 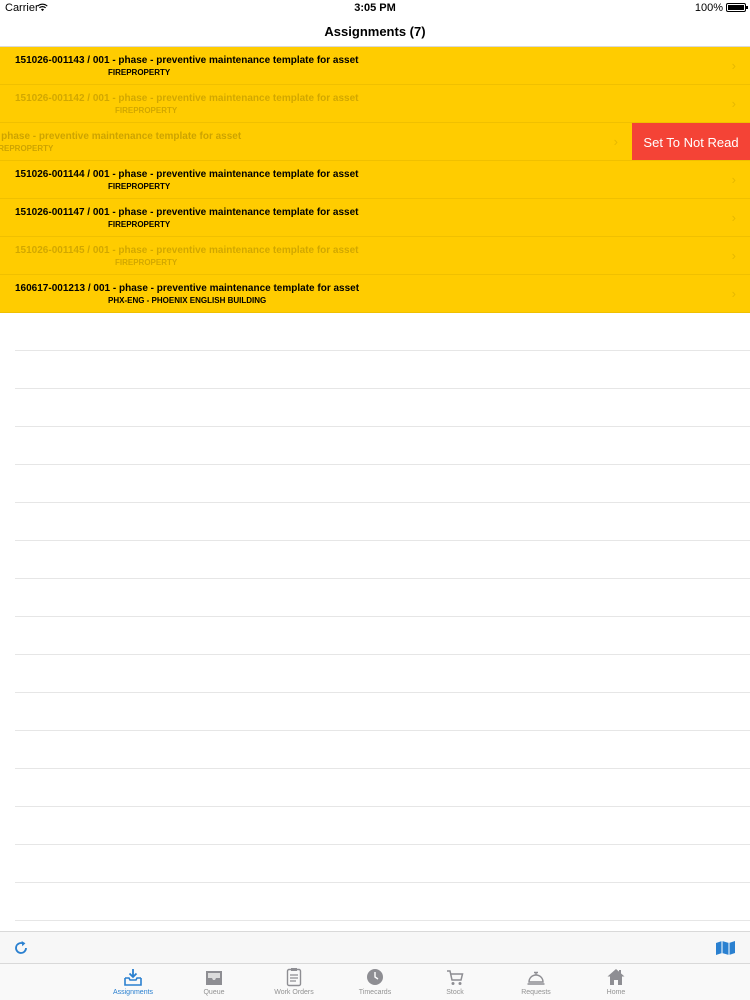 What do you see at coordinates (294, 977) in the screenshot?
I see `clipboard-icon` at bounding box center [294, 977].